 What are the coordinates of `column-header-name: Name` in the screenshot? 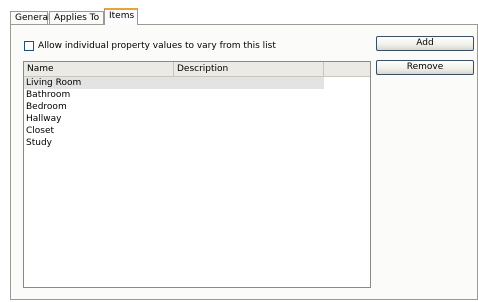 It's located at (99, 69).